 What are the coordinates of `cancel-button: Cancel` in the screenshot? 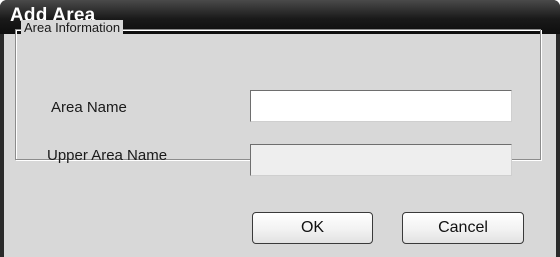 It's located at (463, 228).